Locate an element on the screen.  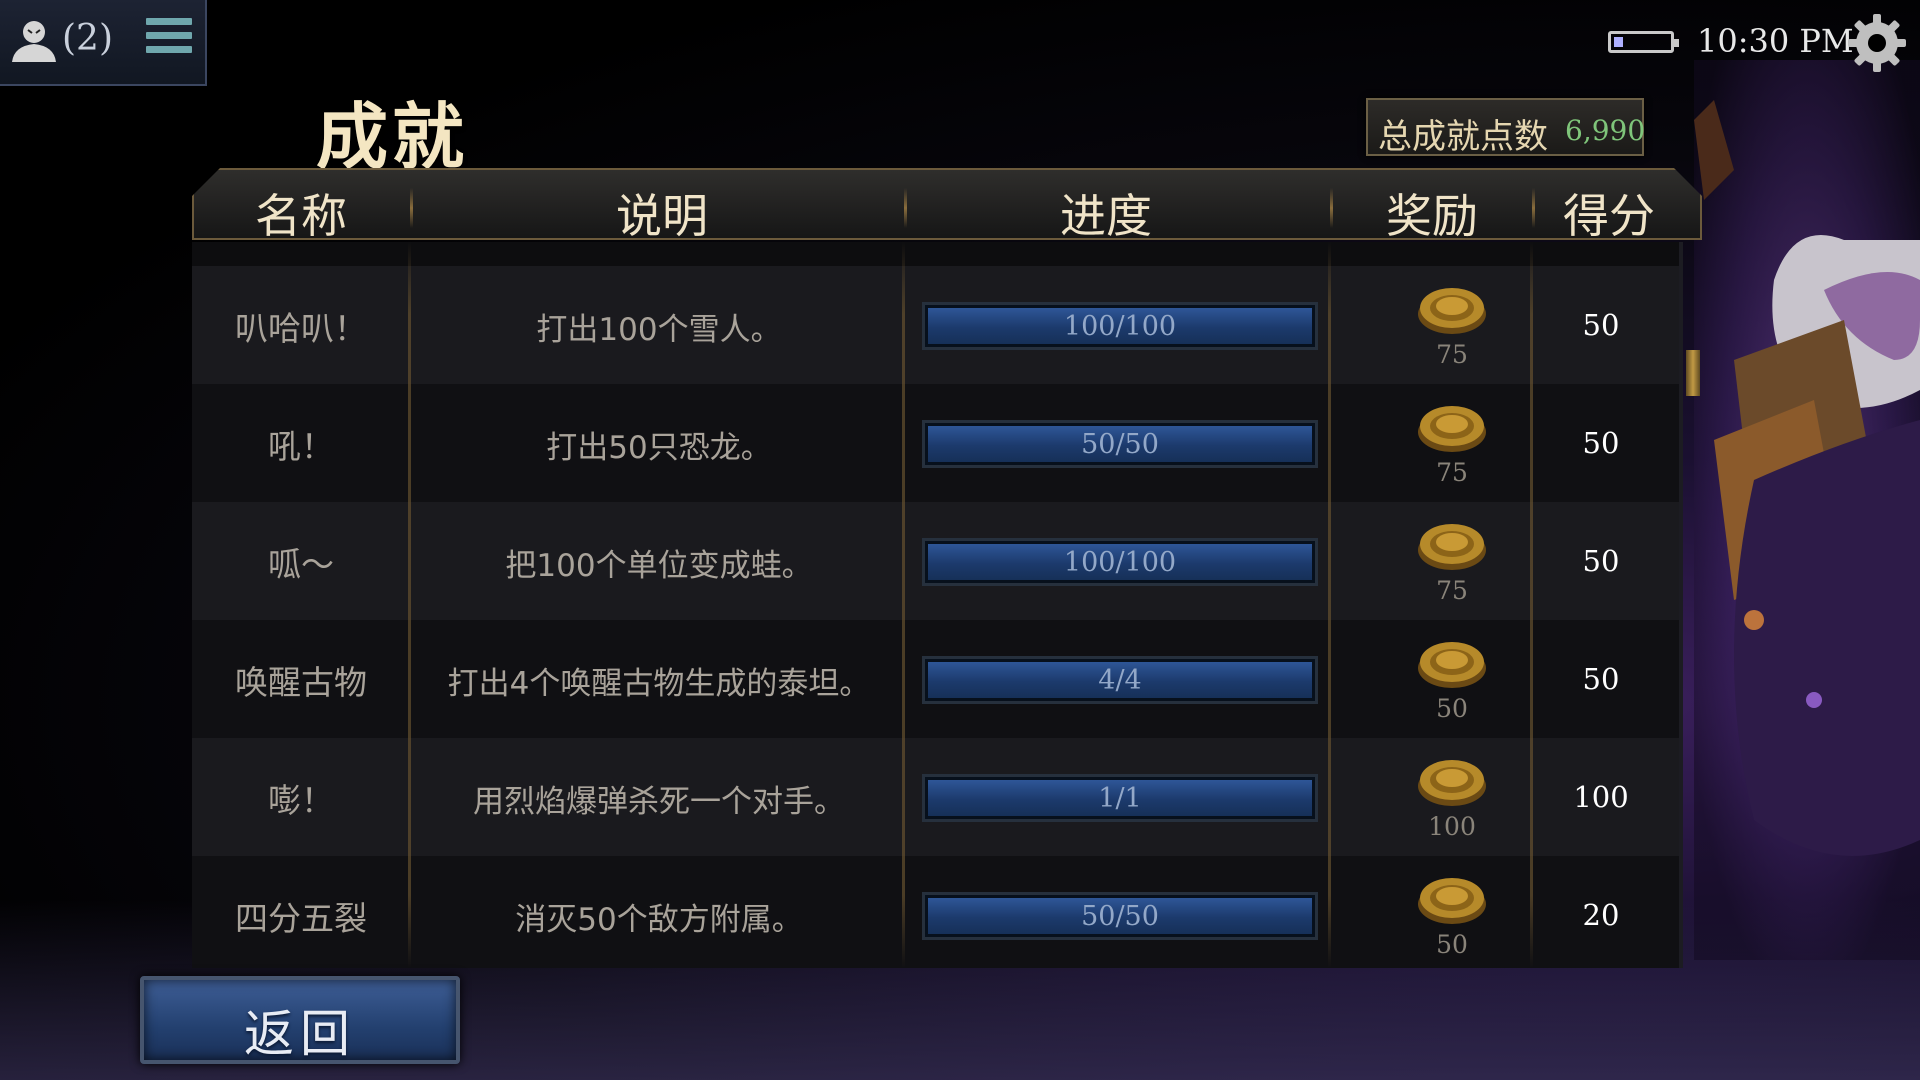
column-header-score: 得分 is located at coordinates (1609, 216).